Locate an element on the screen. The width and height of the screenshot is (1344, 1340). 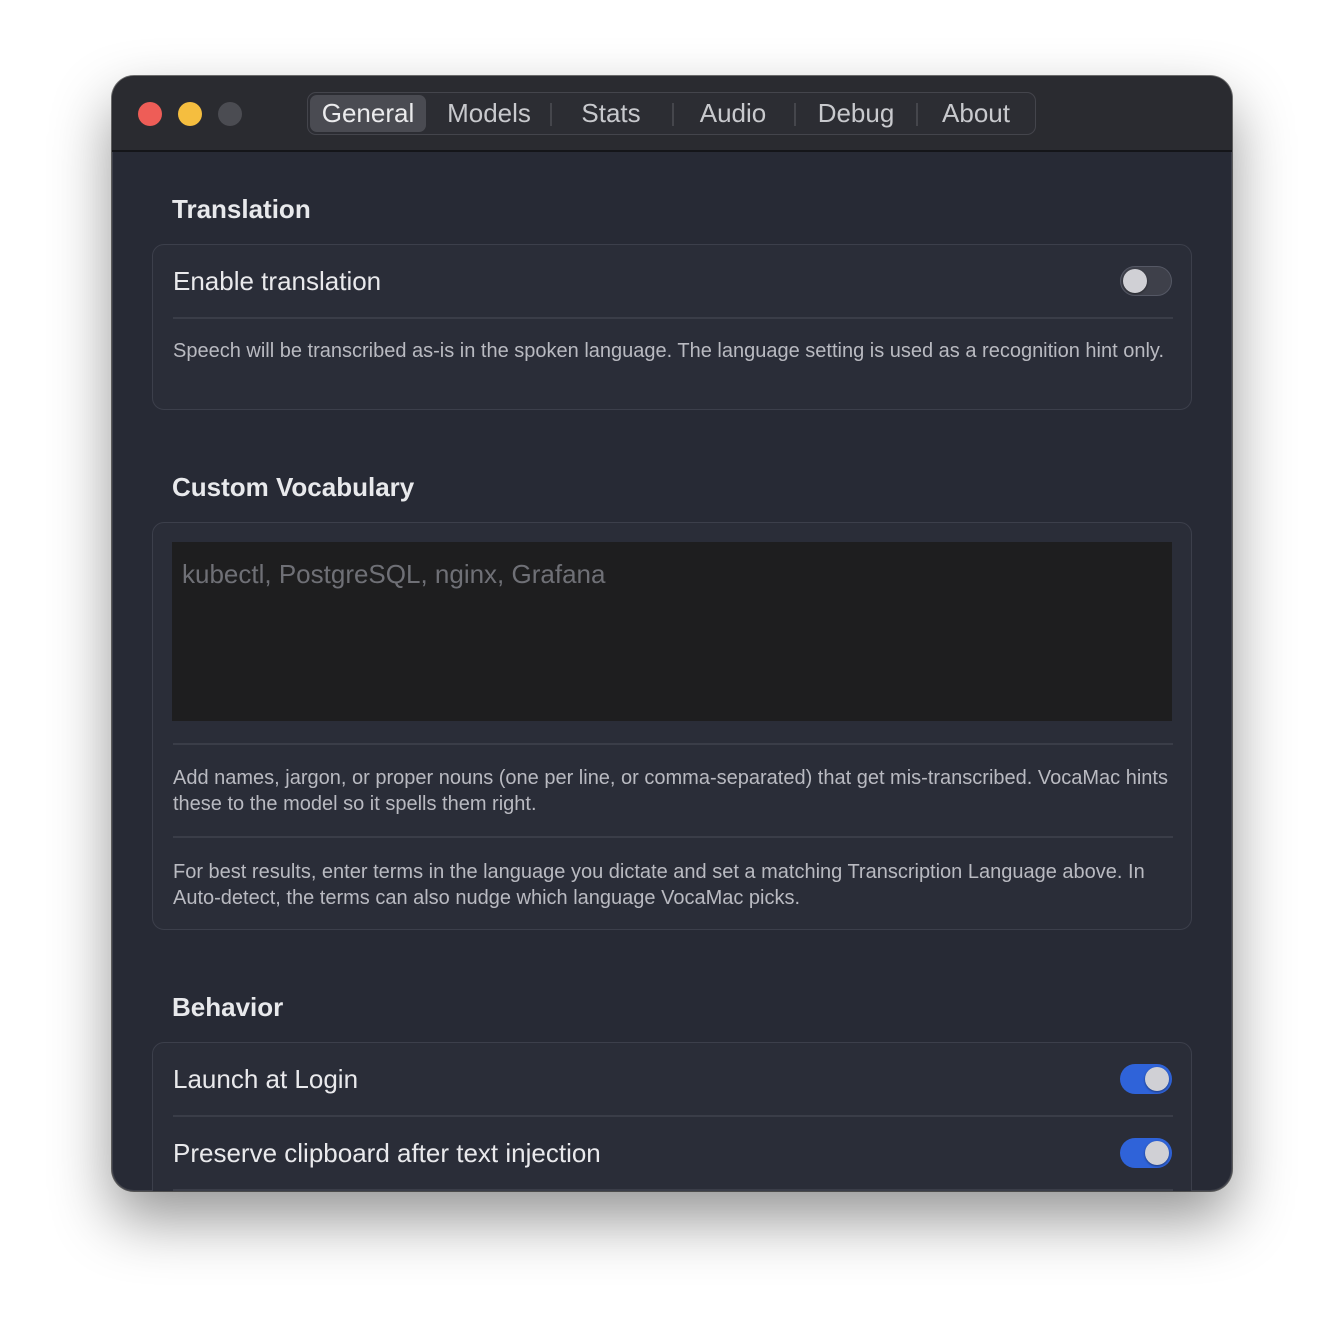
behavior-section-title: Behavior is located at coordinates (228, 1007).